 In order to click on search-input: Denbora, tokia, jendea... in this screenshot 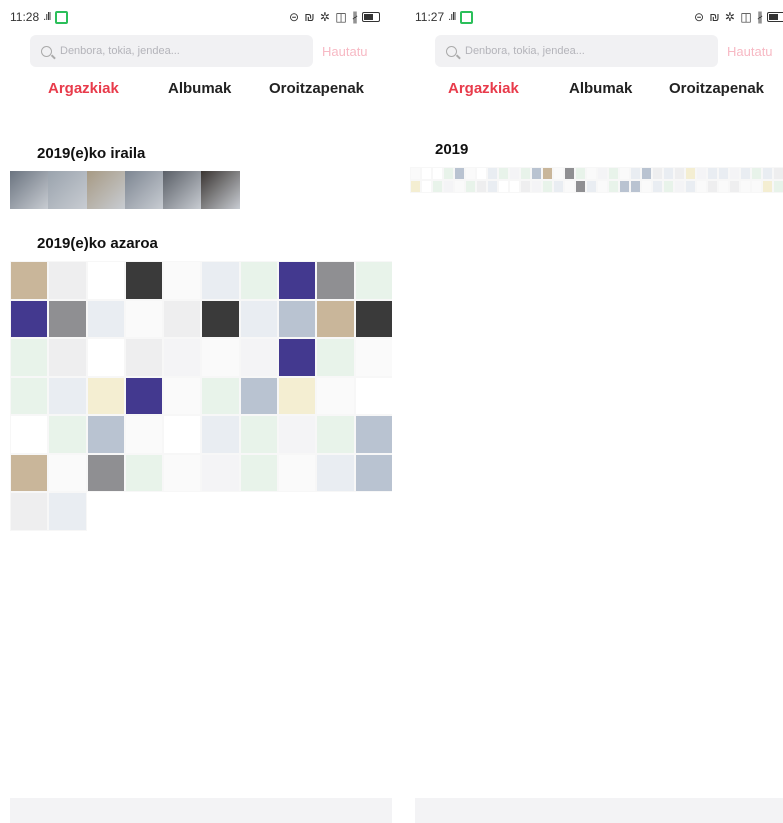, I will do `click(576, 51)`.